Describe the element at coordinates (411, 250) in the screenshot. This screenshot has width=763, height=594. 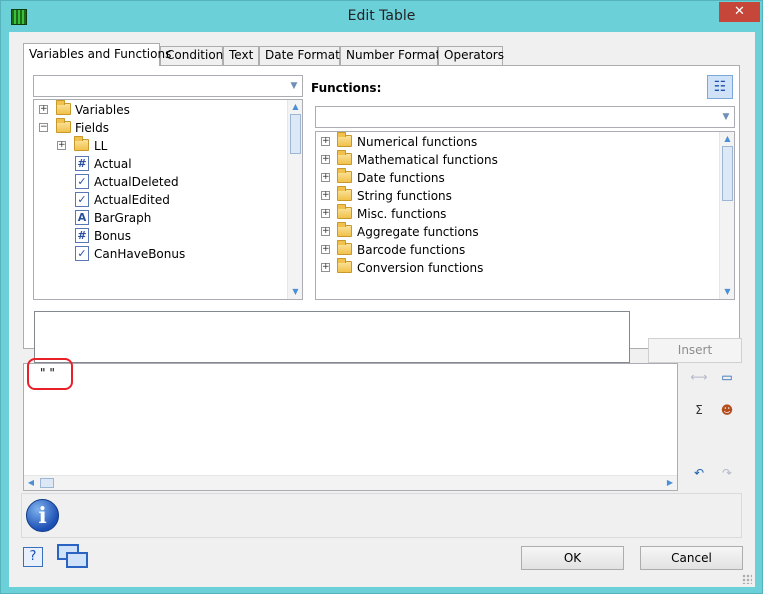
I see `function-category-label: Barcode functions` at that location.